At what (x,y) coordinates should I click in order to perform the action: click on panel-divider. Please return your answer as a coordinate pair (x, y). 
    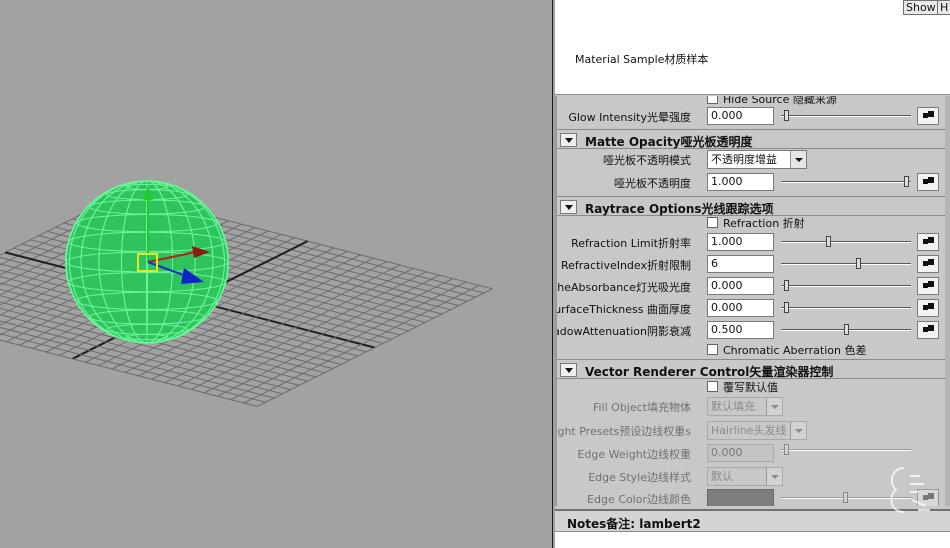
    Looking at the image, I should click on (552, 274).